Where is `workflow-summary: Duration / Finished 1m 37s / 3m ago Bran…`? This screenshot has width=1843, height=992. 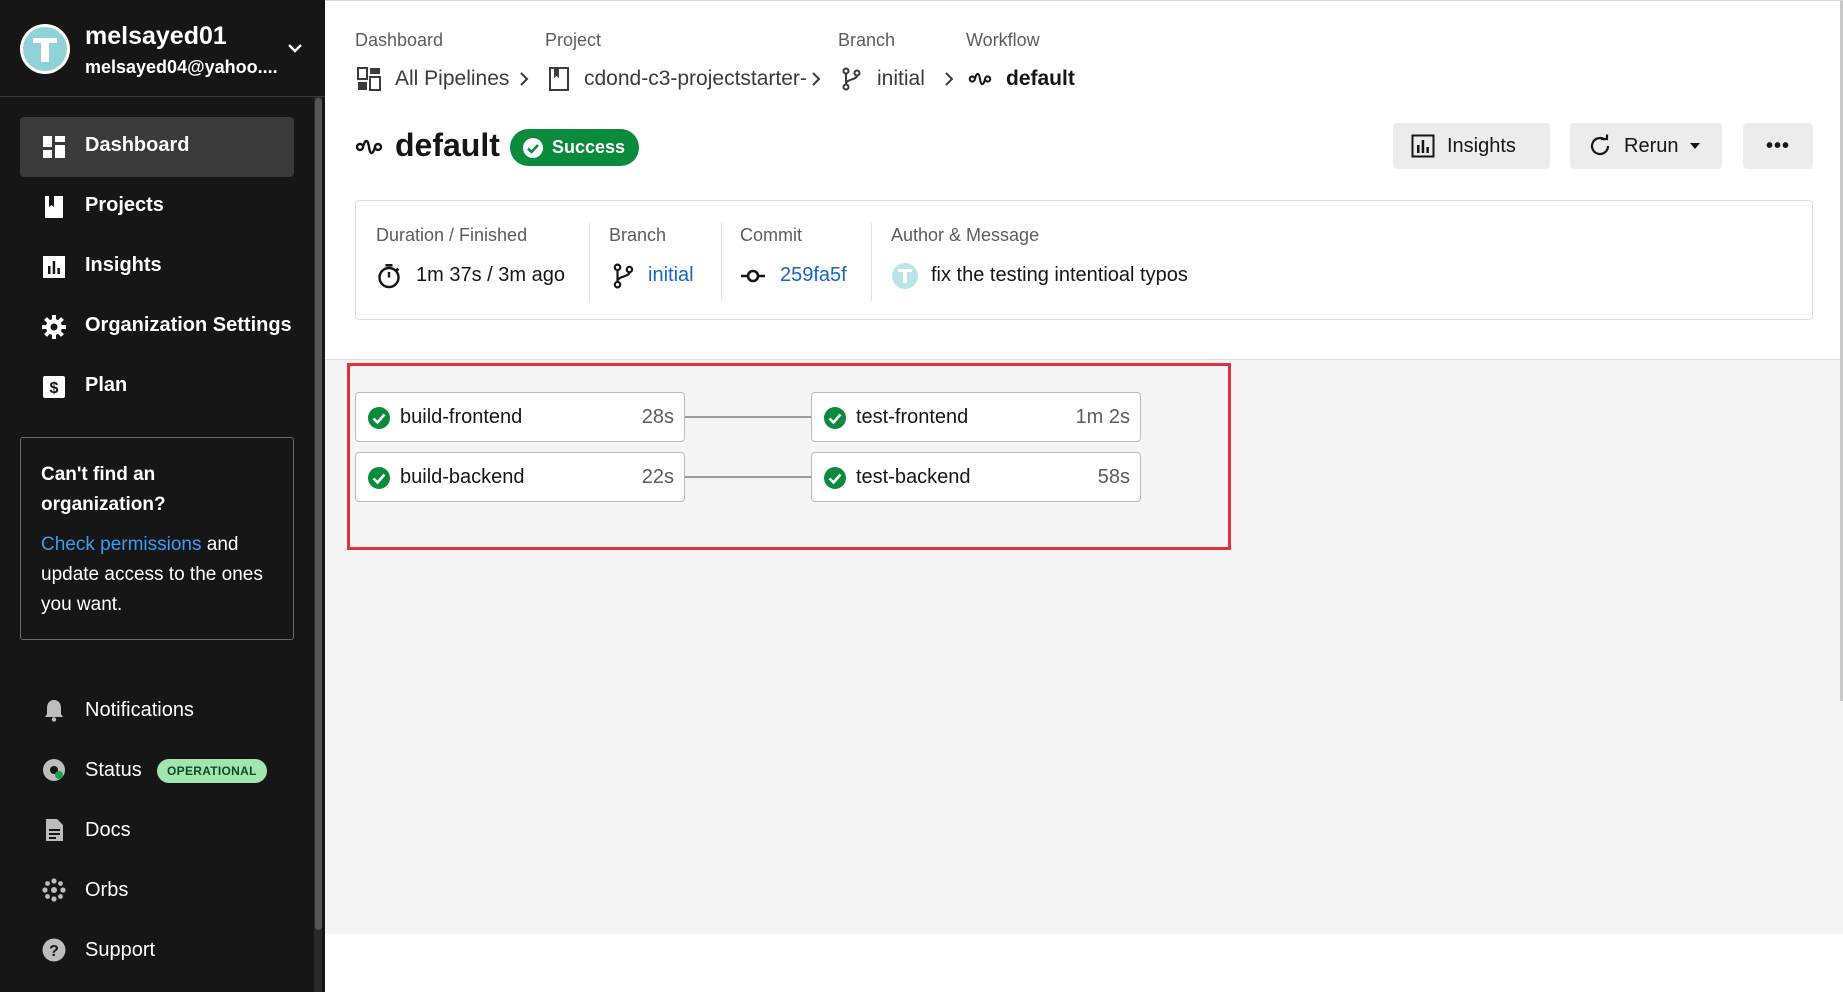 workflow-summary: Duration / Finished 1m 37s / 3m ago Bran… is located at coordinates (1084, 260).